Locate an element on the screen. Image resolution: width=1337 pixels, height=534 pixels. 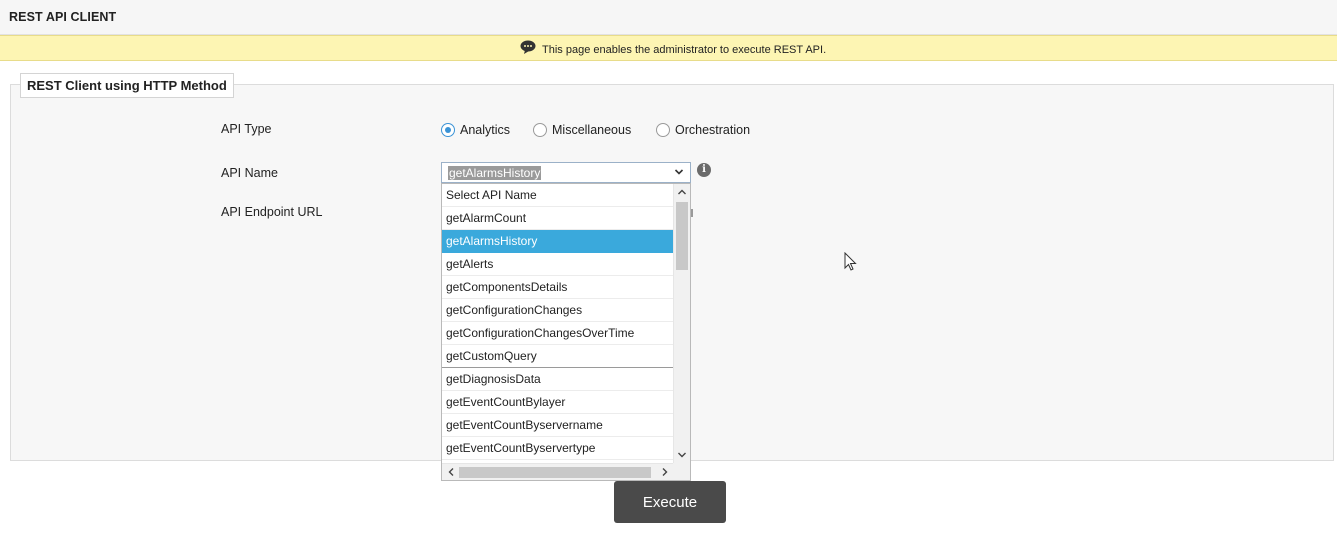
option-get-custom-query: getCustomQuery is located at coordinates (558, 356).